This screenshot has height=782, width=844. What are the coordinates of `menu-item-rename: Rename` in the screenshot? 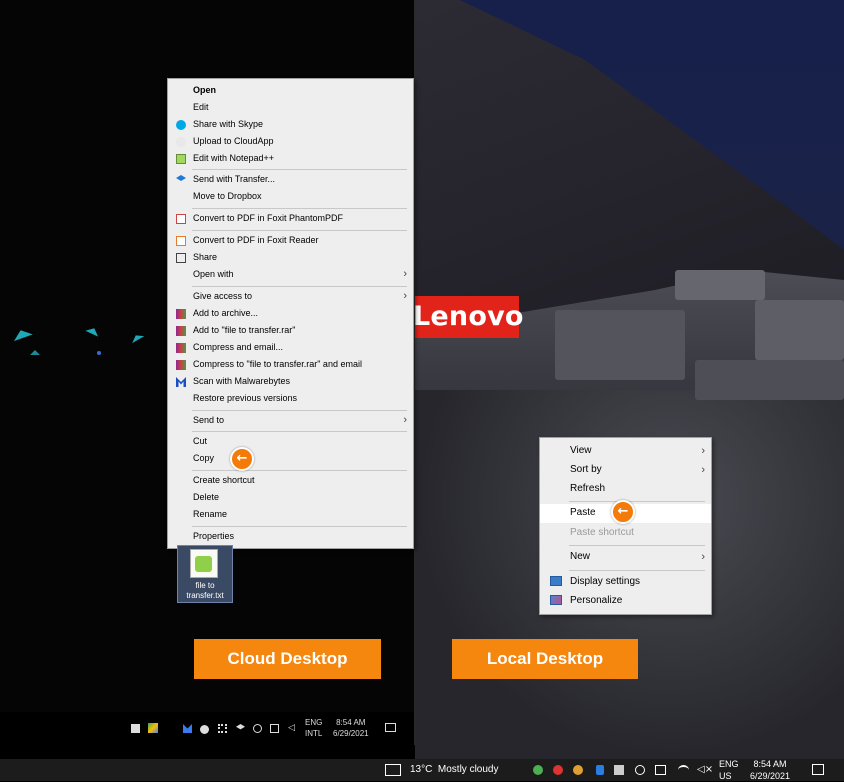 It's located at (290, 514).